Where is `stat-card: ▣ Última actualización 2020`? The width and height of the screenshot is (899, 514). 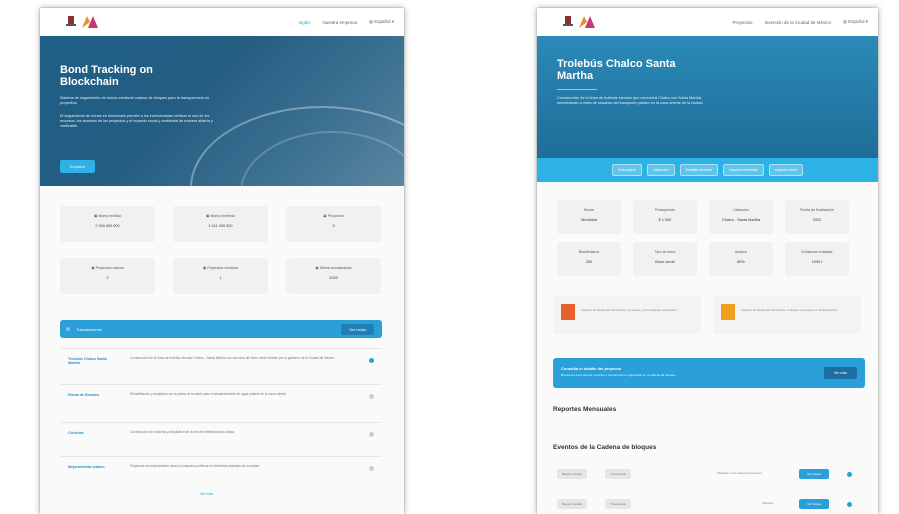
stat-card: ▣ Última actualización 2020 is located at coordinates (333, 276).